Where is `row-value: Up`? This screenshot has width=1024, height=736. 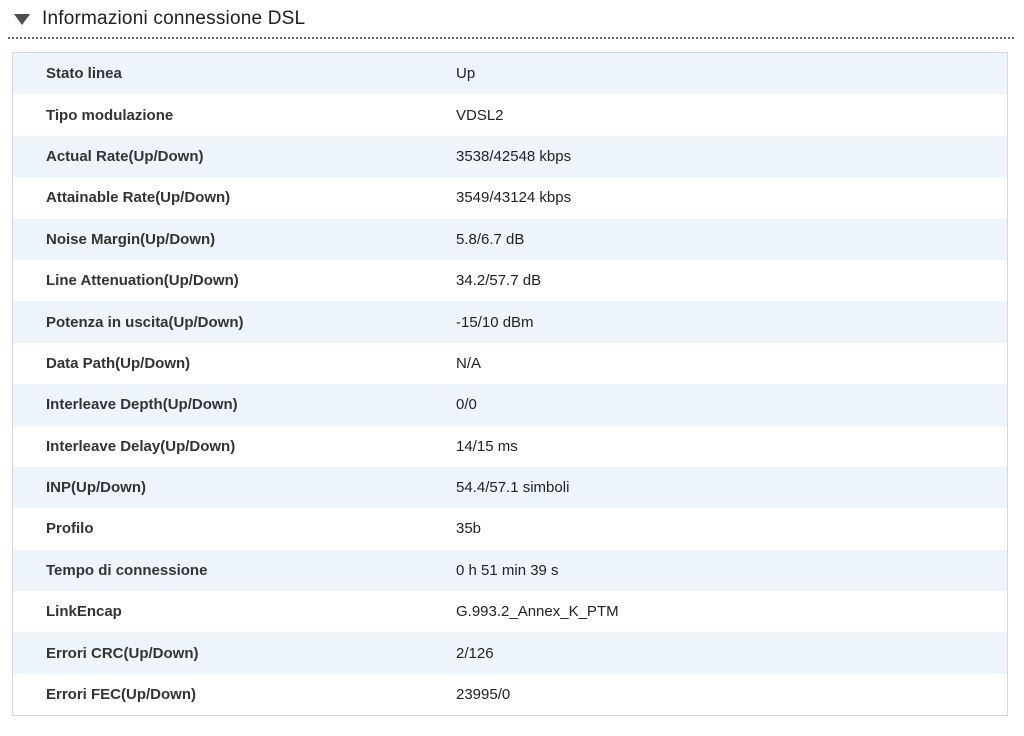 row-value: Up is located at coordinates (466, 74).